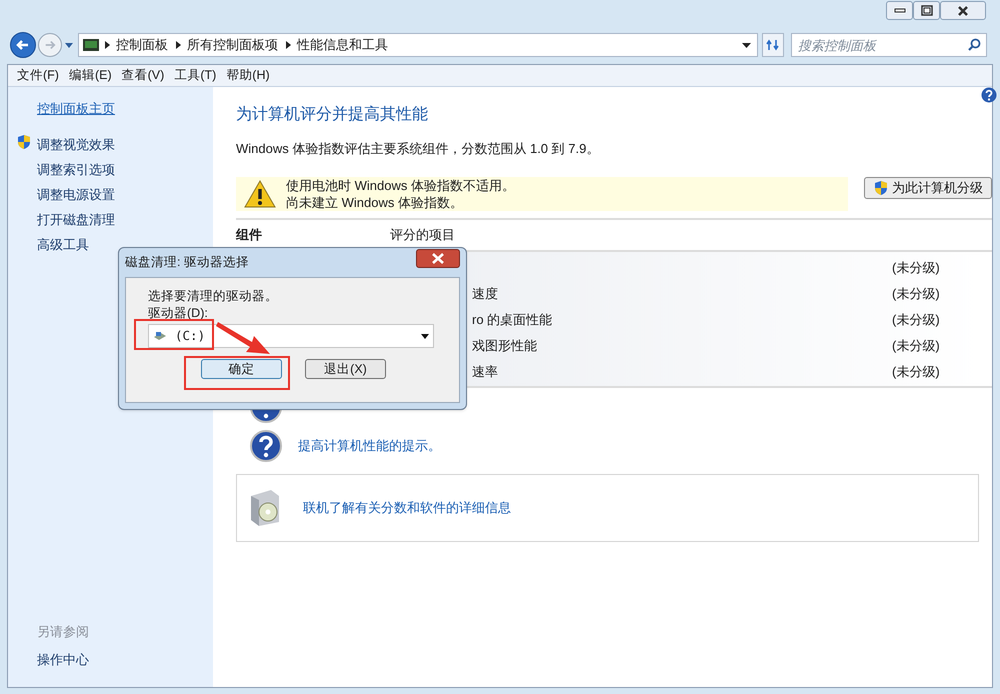  What do you see at coordinates (178, 313) in the screenshot?
I see `field-label: 驱动器(D):` at bounding box center [178, 313].